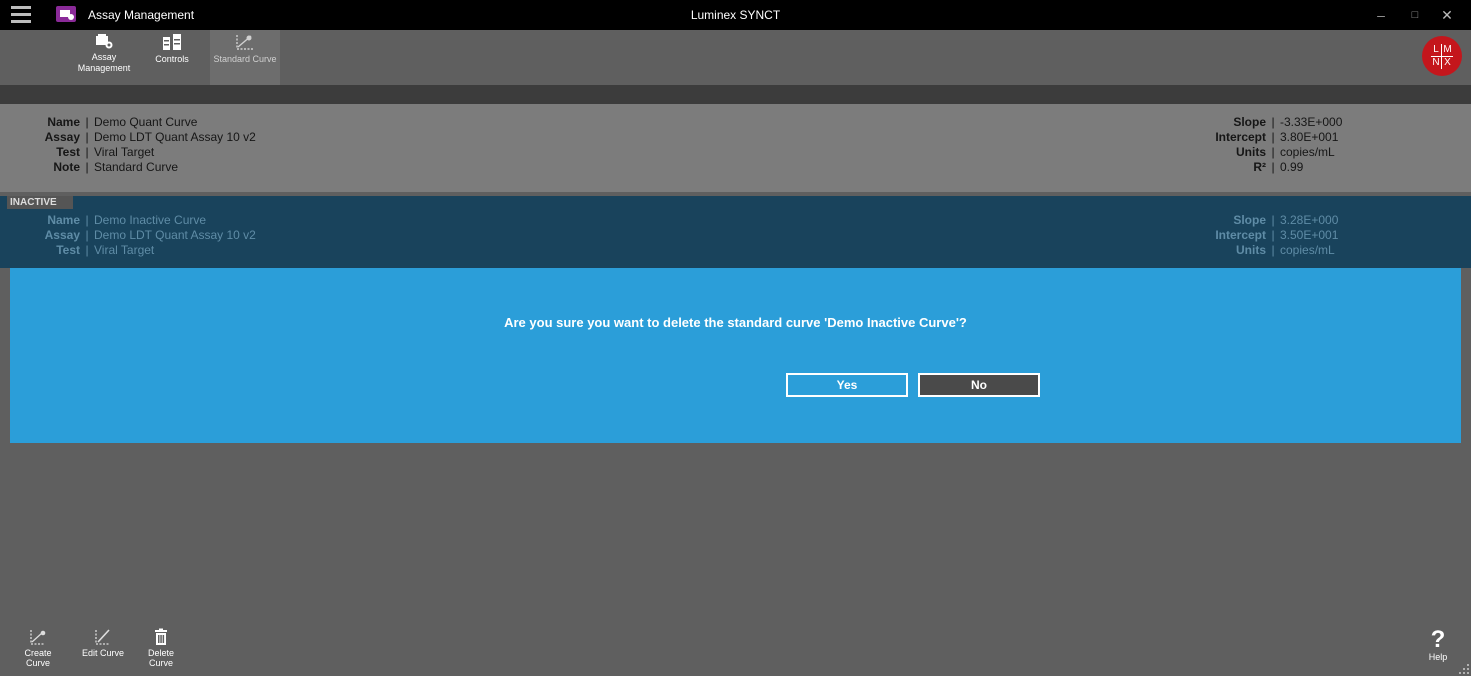 The height and width of the screenshot is (676, 1471). What do you see at coordinates (160, 658) in the screenshot?
I see `delete-curve-label: Delete Curve` at bounding box center [160, 658].